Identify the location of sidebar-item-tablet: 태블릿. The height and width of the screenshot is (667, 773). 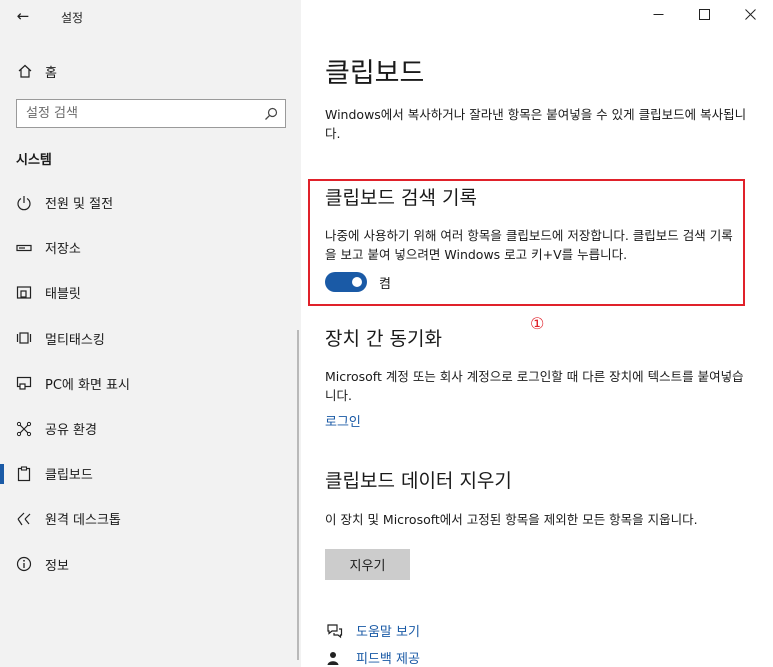
(150, 292).